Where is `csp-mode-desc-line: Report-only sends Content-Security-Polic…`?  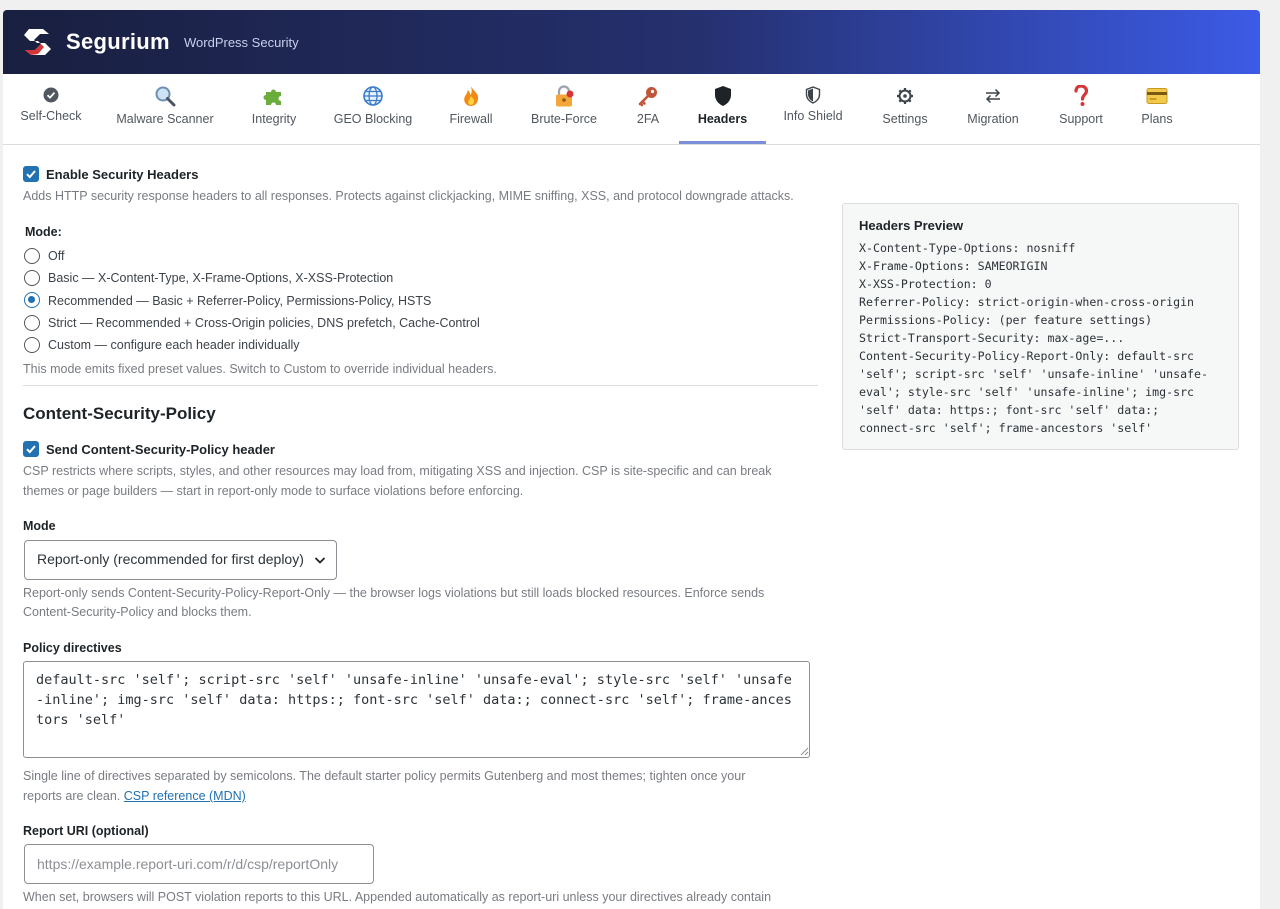
csp-mode-desc-line: Report-only sends Content-Security-Polic… is located at coordinates (394, 593).